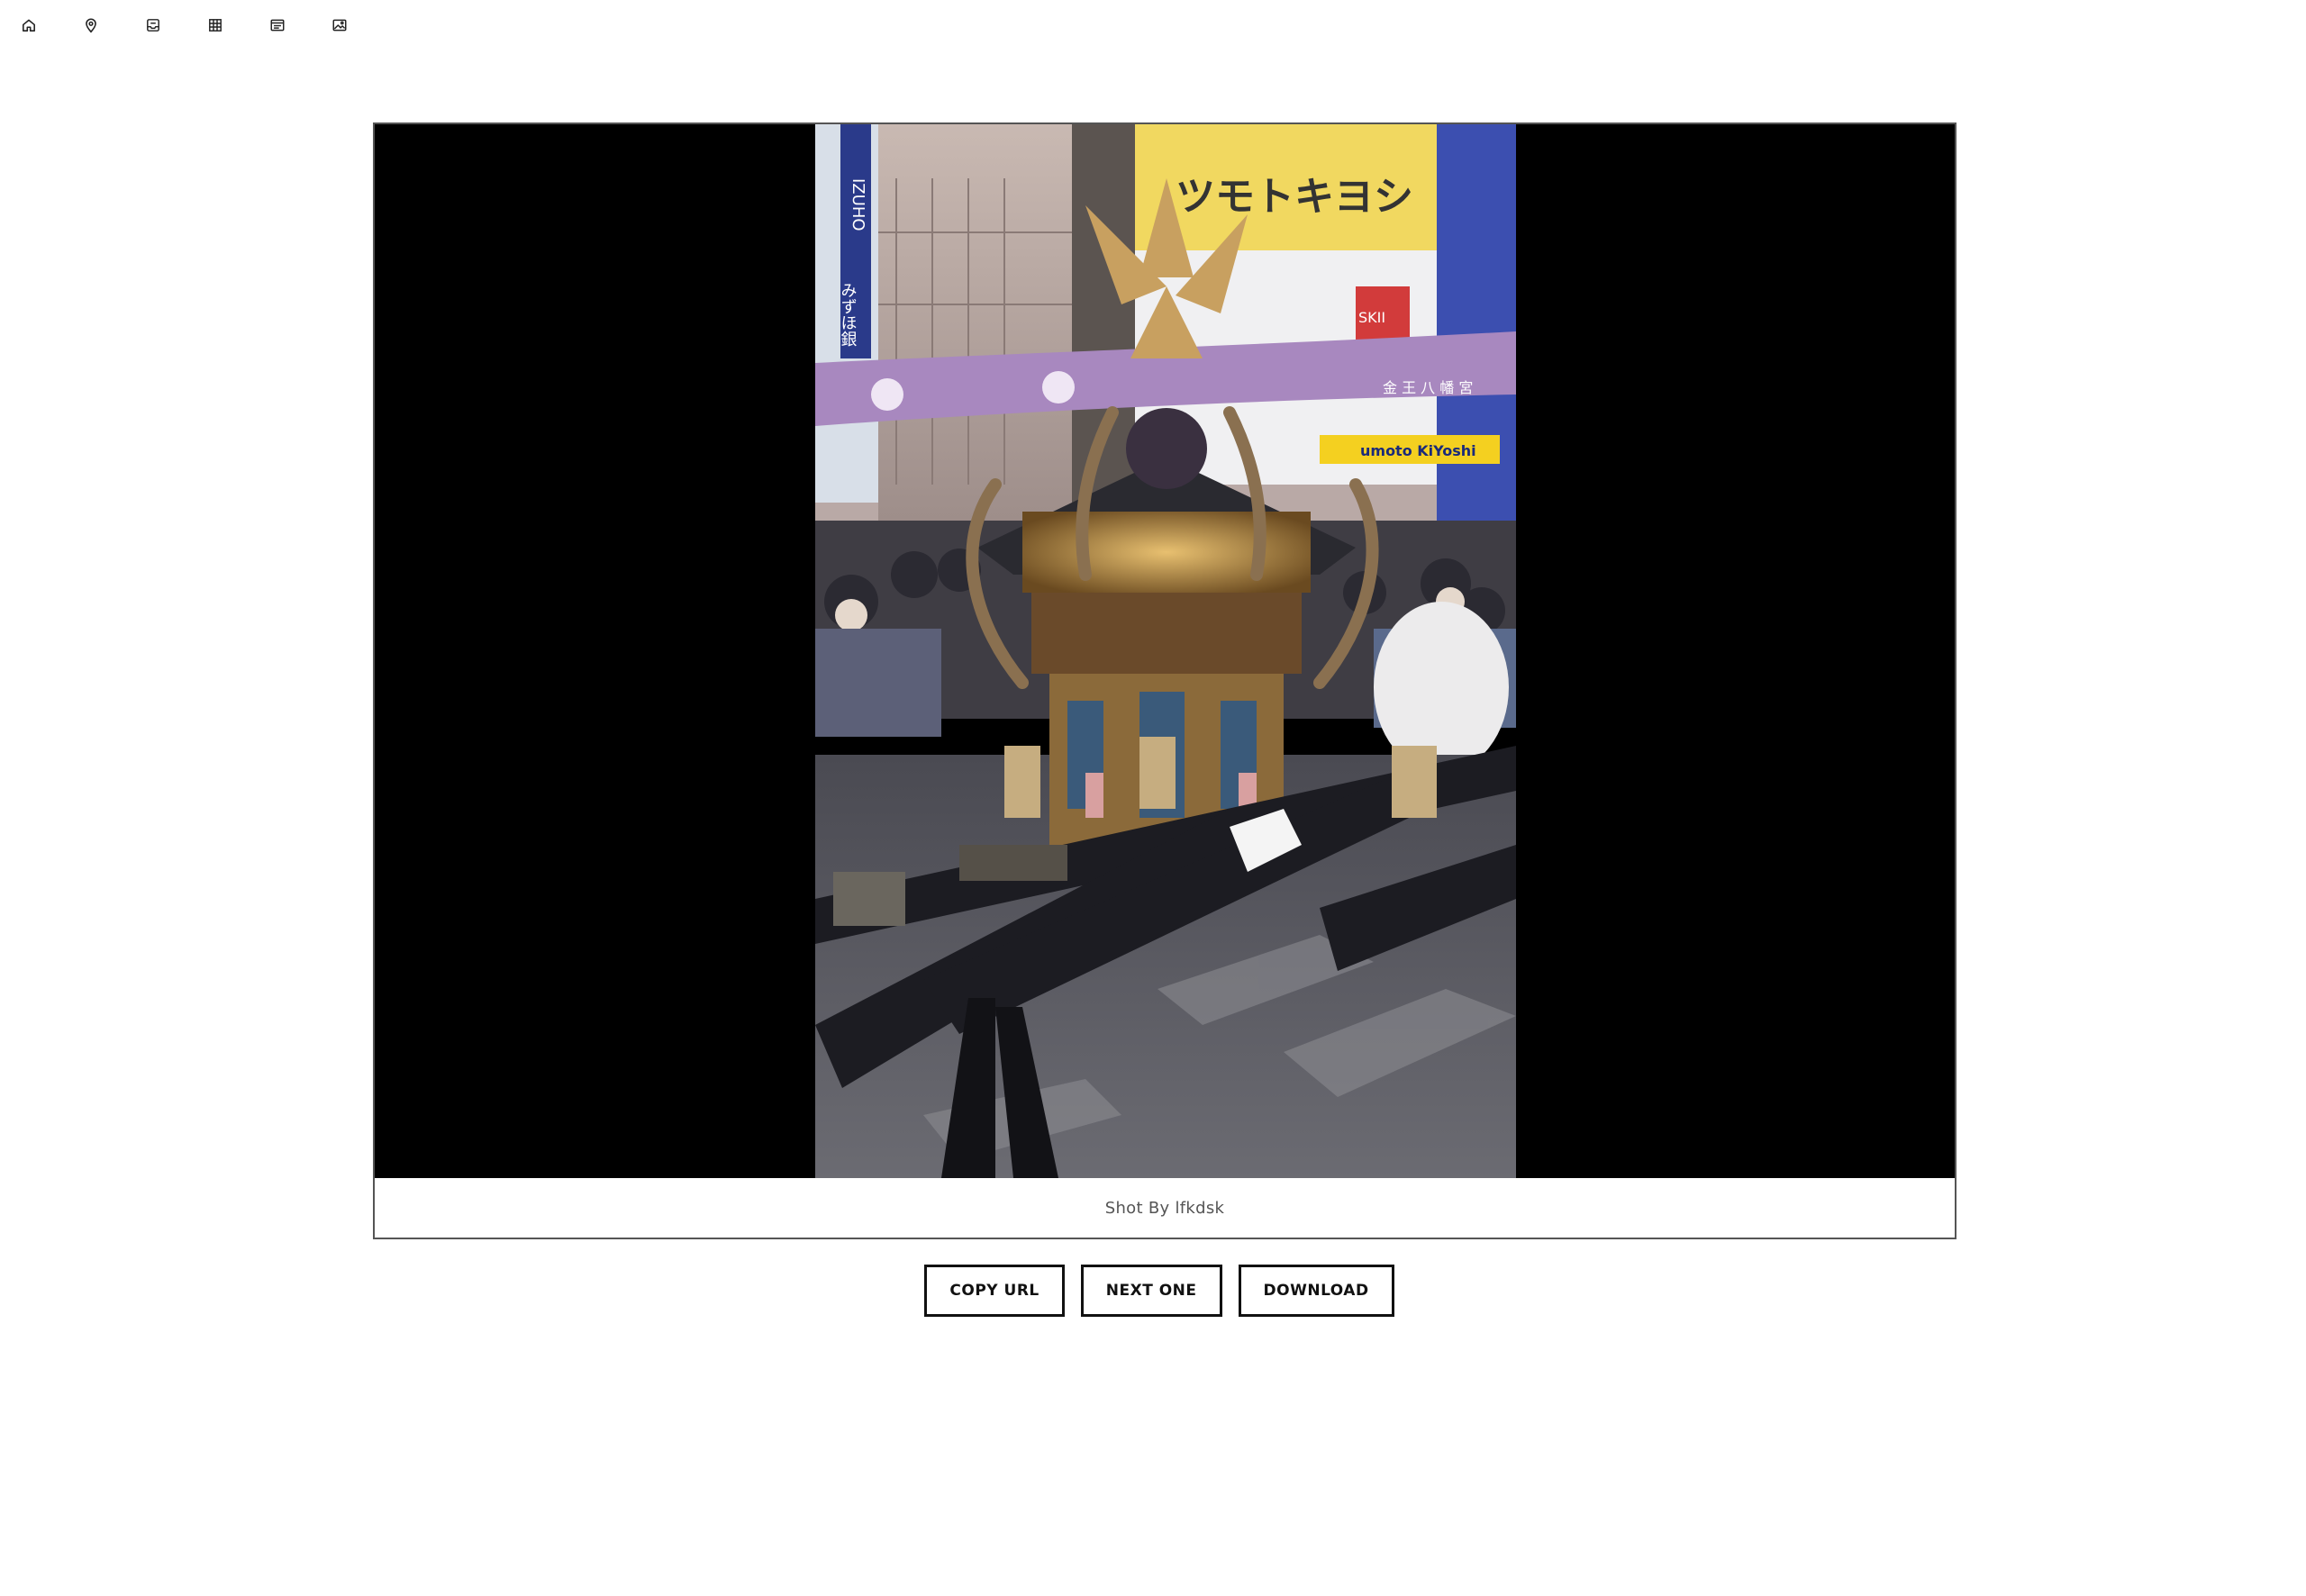  What do you see at coordinates (29, 25) in the screenshot?
I see `home-icon` at bounding box center [29, 25].